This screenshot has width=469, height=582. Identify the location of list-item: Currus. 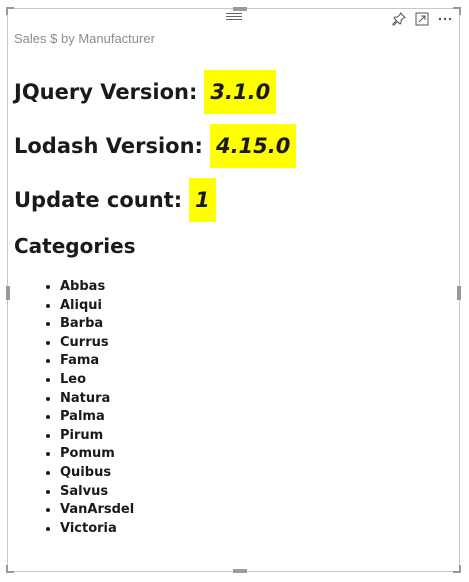
(256, 343).